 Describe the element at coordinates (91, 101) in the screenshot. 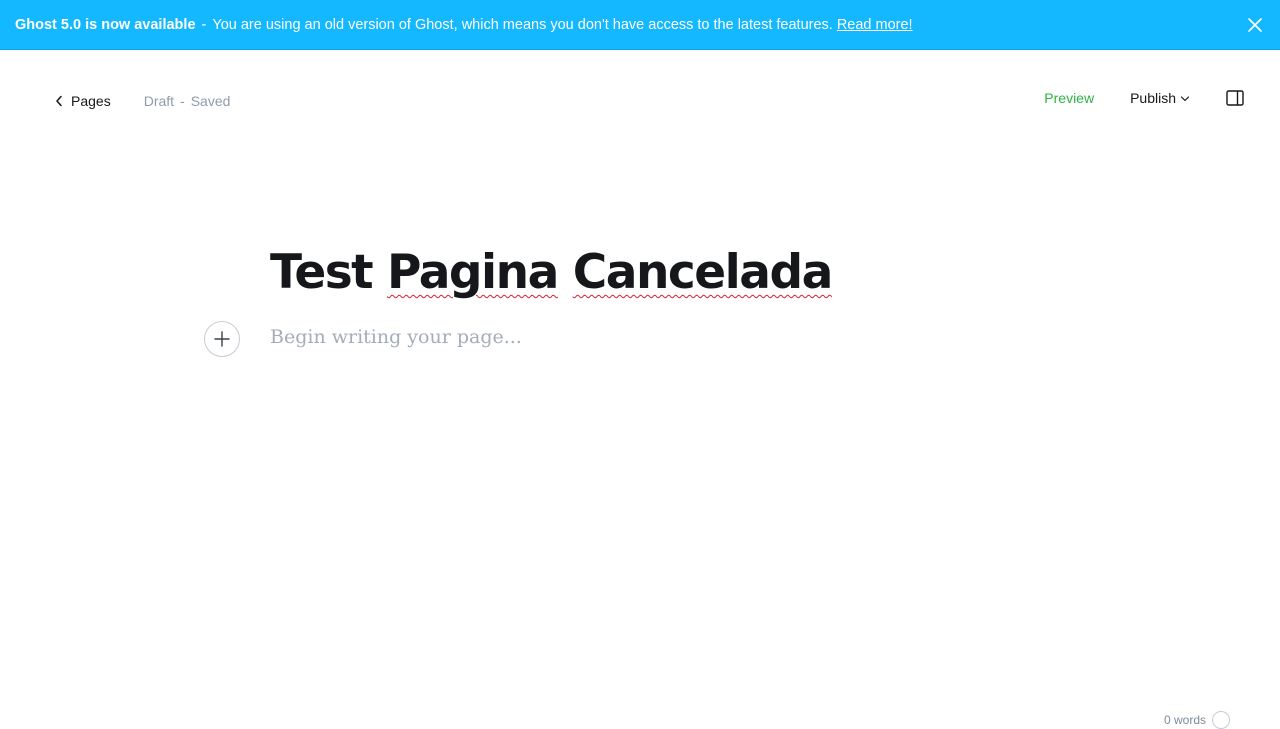

I see `back-label: Pages` at that location.